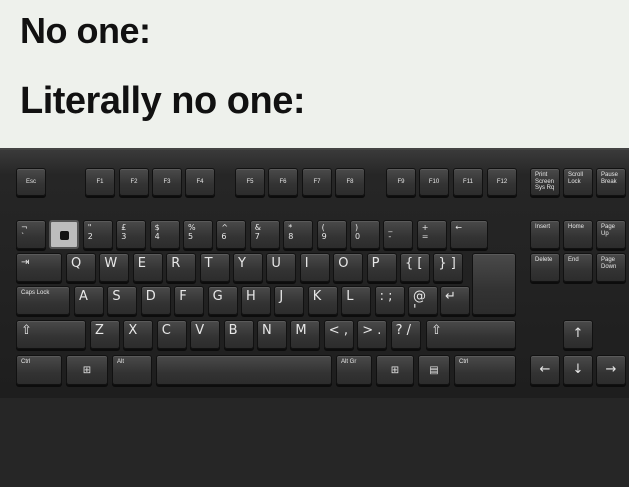  Describe the element at coordinates (231, 234) in the screenshot. I see `key-6: ^ 6` at that location.